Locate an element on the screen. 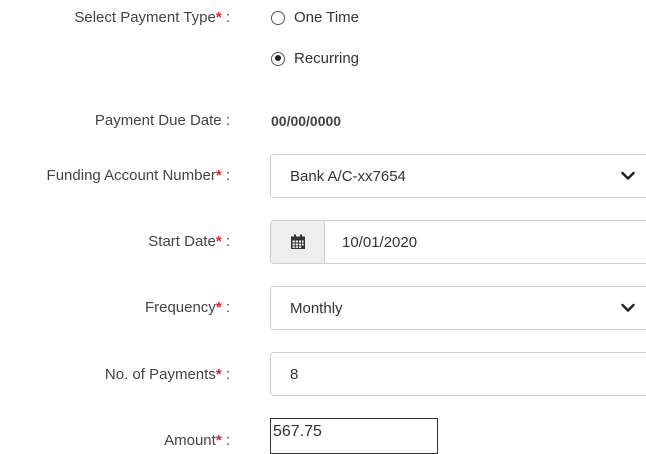 This screenshot has width=646, height=454. radio-recurring: Recurring is located at coordinates (315, 58).